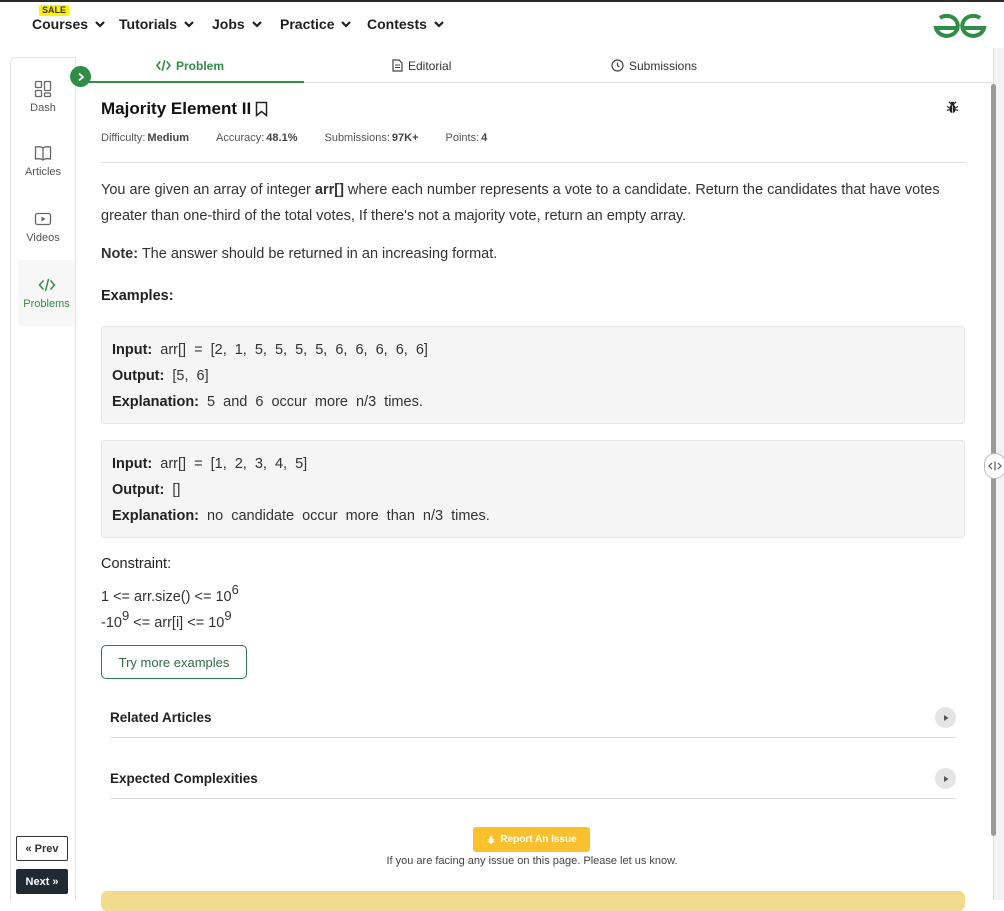 The image size is (1004, 911). Describe the element at coordinates (357, 138) in the screenshot. I see `submissions-label: Submissions:` at that location.